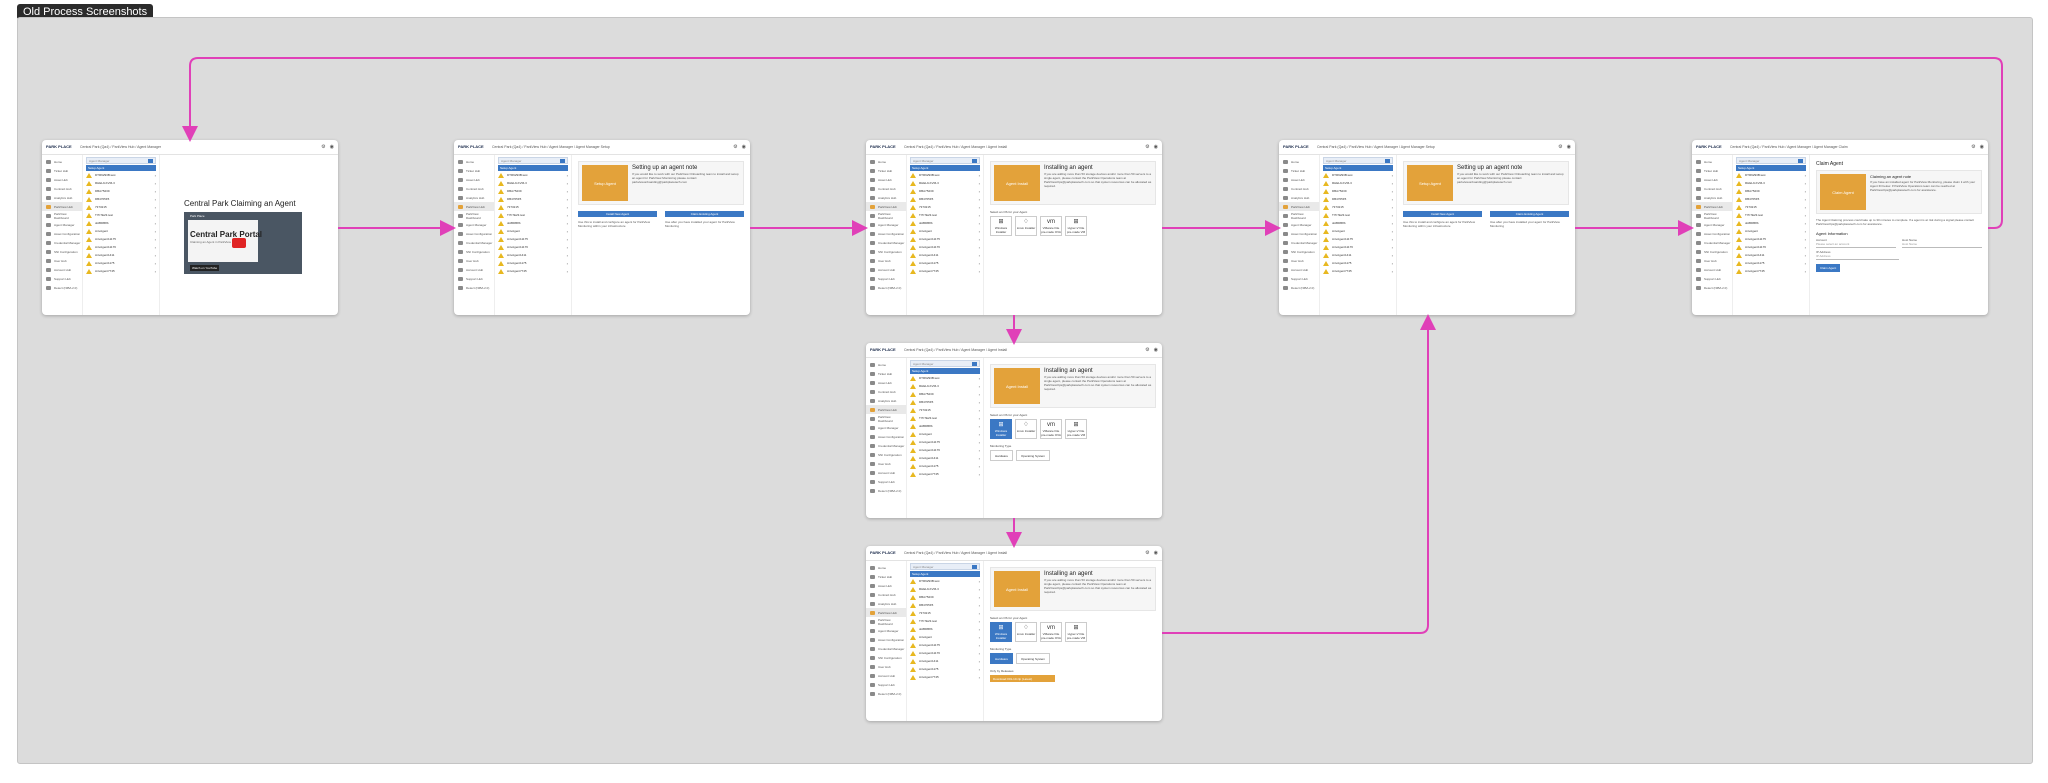 The image size is (2048, 783). Describe the element at coordinates (945, 418) in the screenshot. I see `agent-row: T7F7E23.test ›` at that location.